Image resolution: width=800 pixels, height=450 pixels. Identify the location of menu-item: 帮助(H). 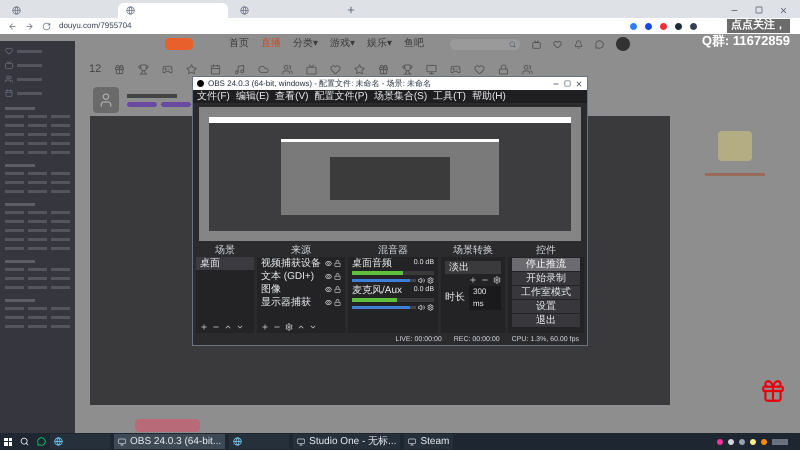
(489, 97).